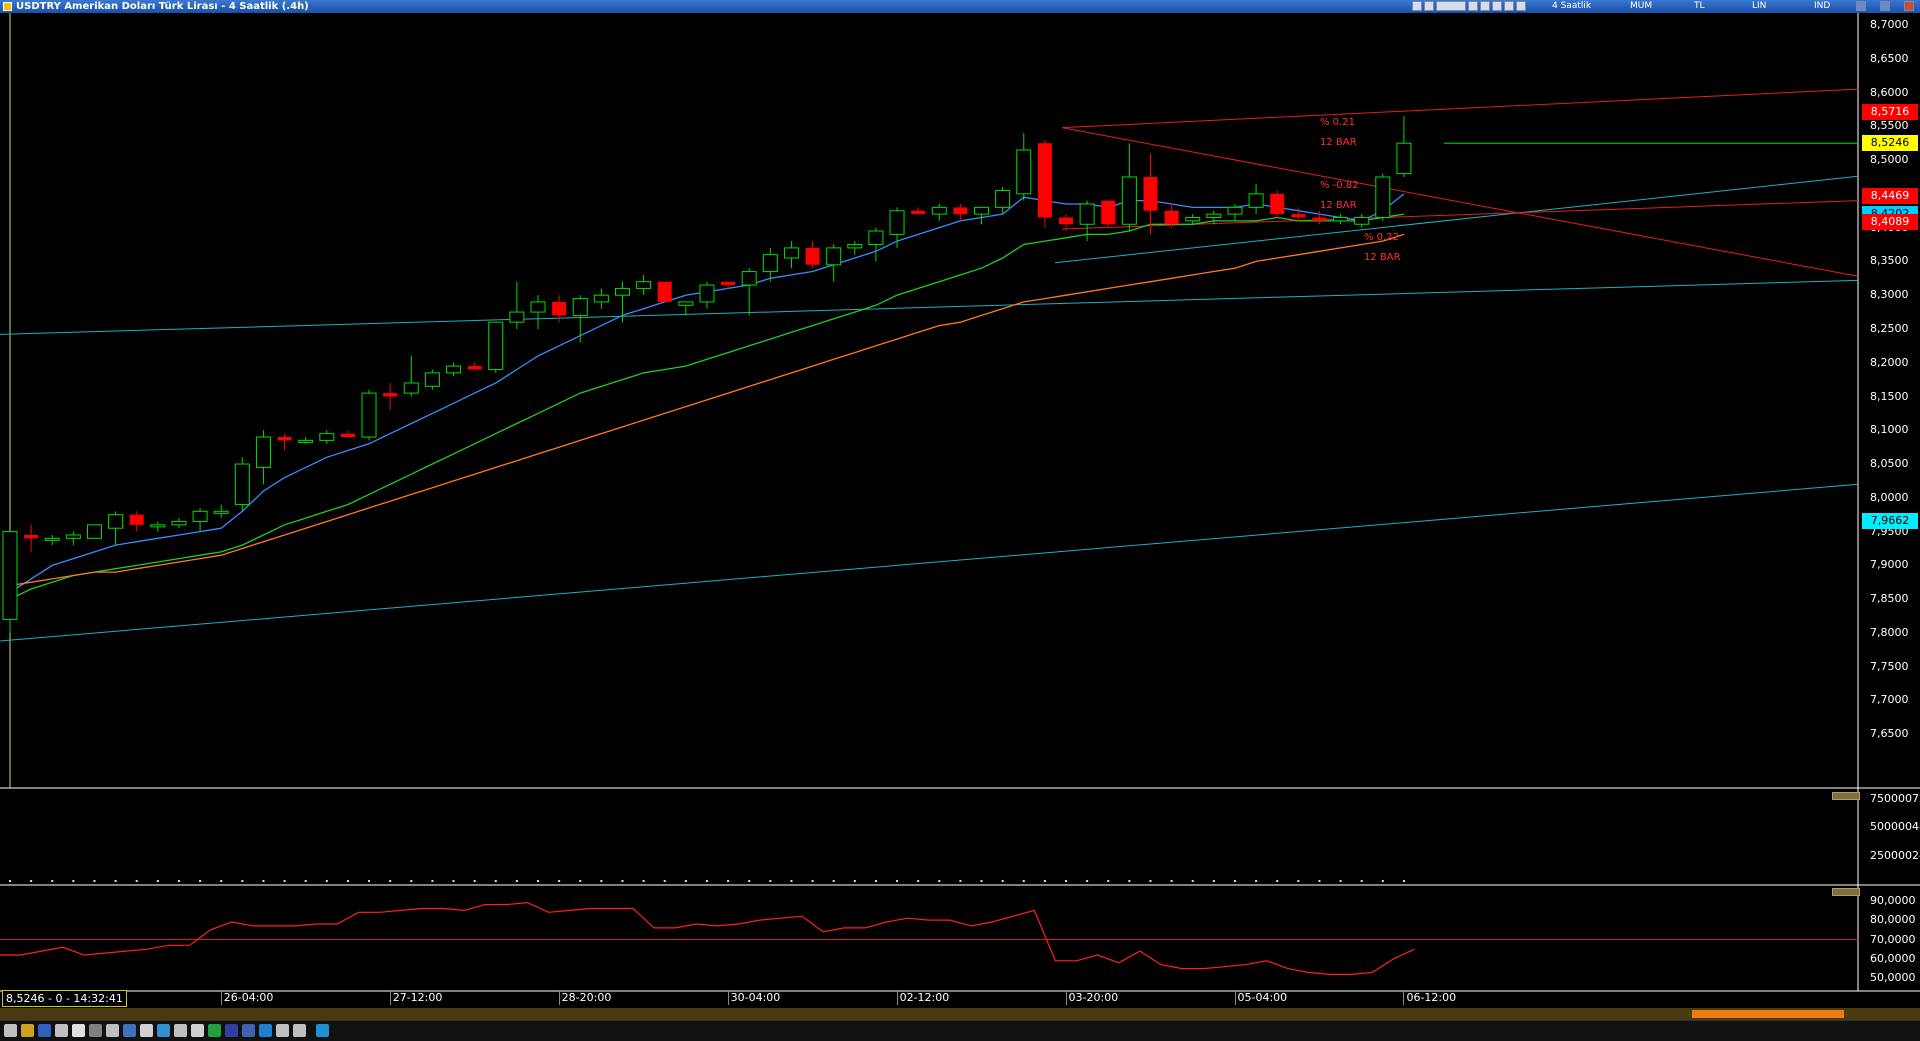  I want to click on time-tick-label: 06-12:00, so click(1431, 997).